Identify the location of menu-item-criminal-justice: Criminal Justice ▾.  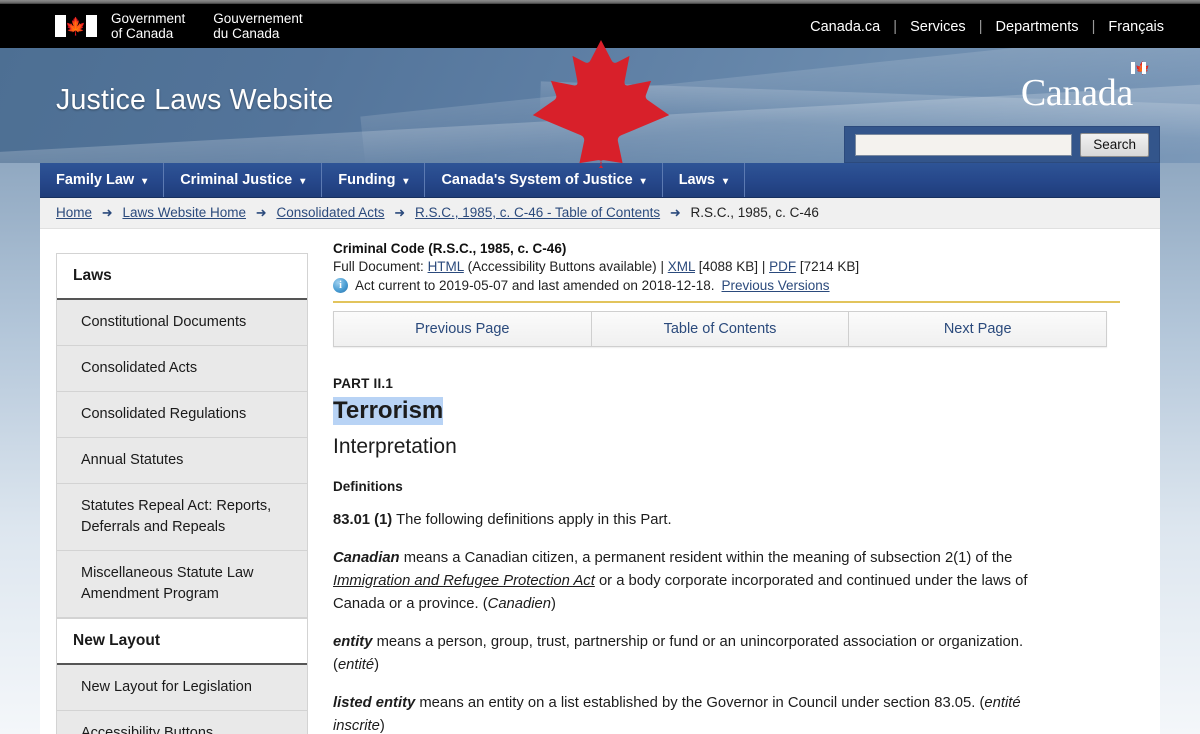
(243, 180).